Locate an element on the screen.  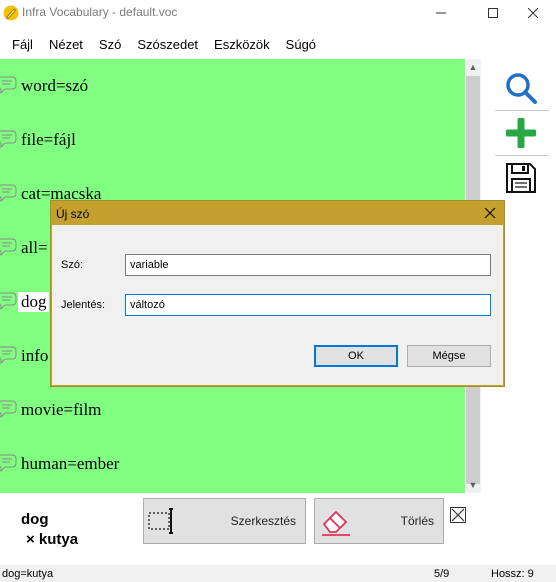
minimize-button is located at coordinates (441, 13).